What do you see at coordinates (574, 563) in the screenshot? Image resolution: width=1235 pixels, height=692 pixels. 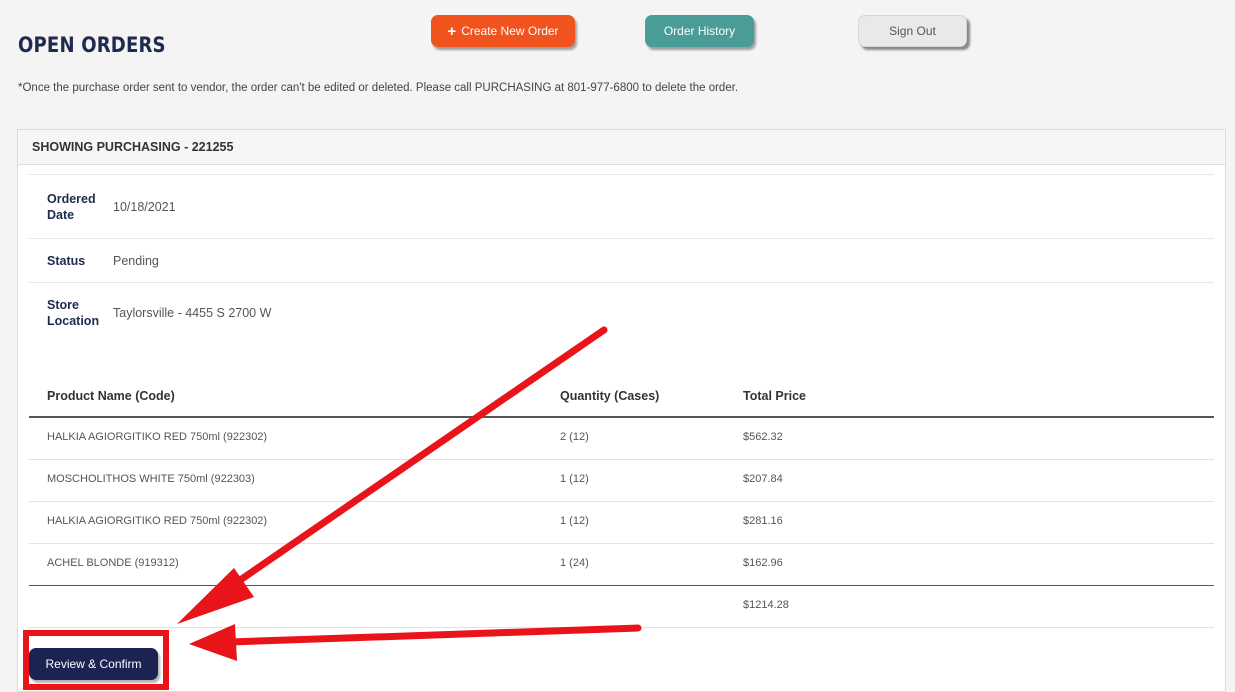 I see `quantity-cell: 1 (24)` at bounding box center [574, 563].